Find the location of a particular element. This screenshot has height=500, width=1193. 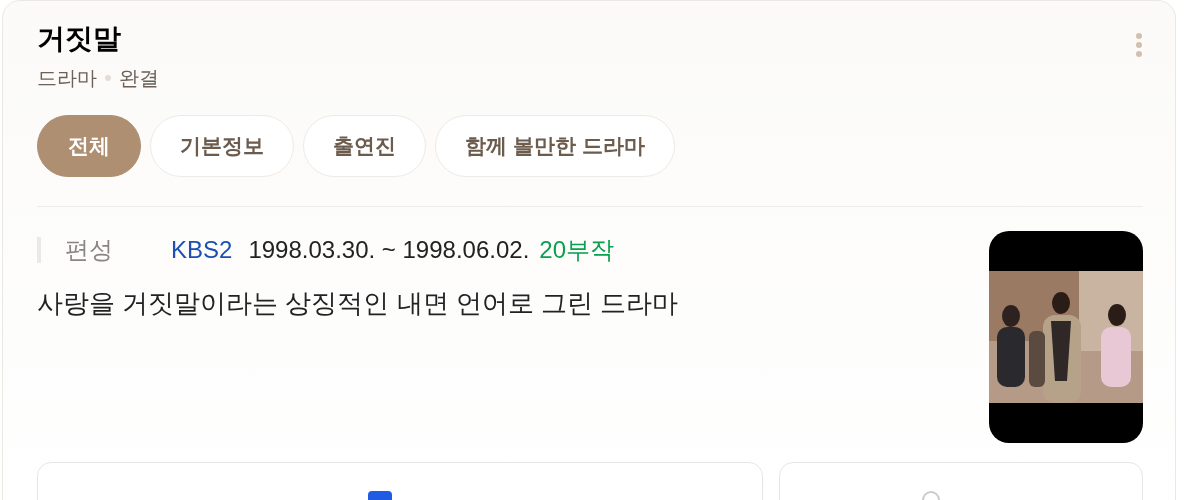

thumbnail is located at coordinates (1066, 337).